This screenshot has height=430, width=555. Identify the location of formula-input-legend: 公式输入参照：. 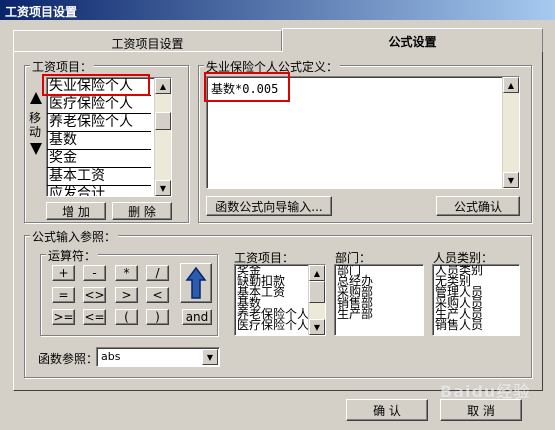
(74, 236).